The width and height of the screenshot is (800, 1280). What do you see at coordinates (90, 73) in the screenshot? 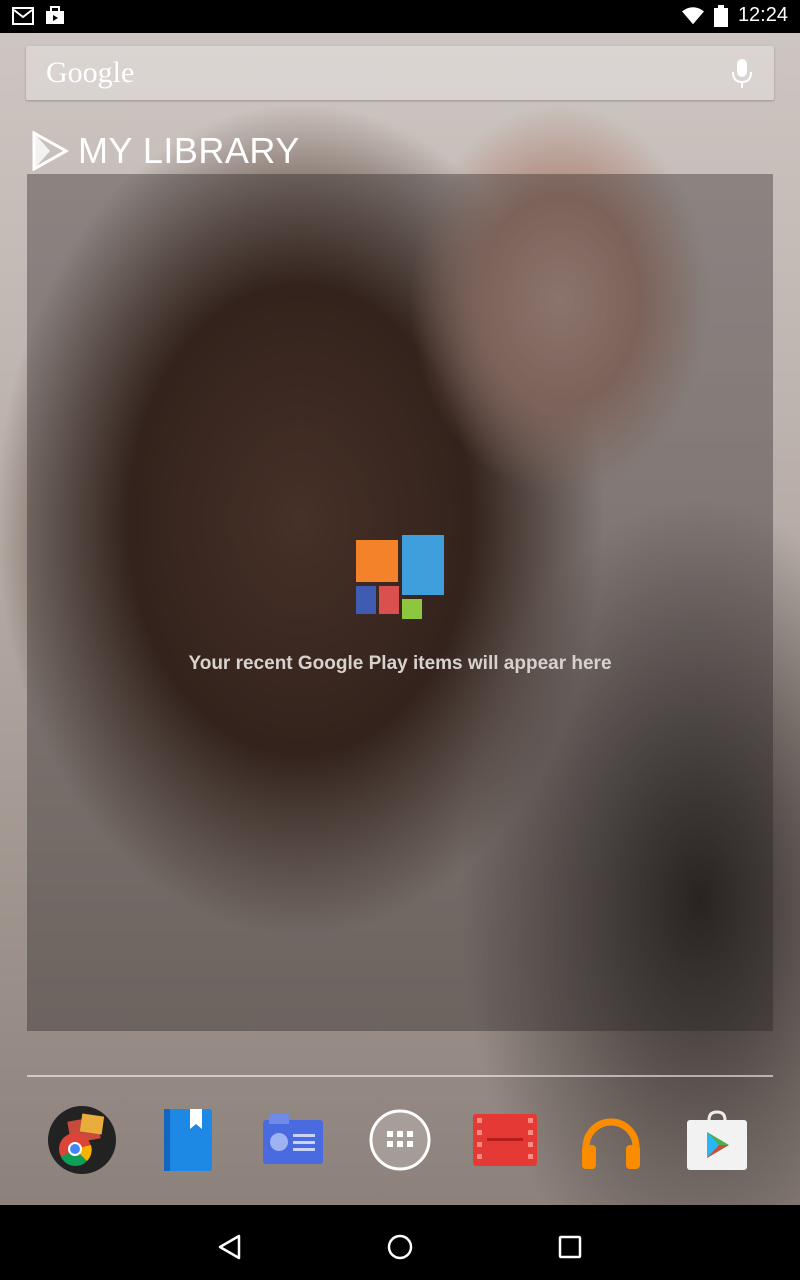
I see `google-logo: Google` at bounding box center [90, 73].